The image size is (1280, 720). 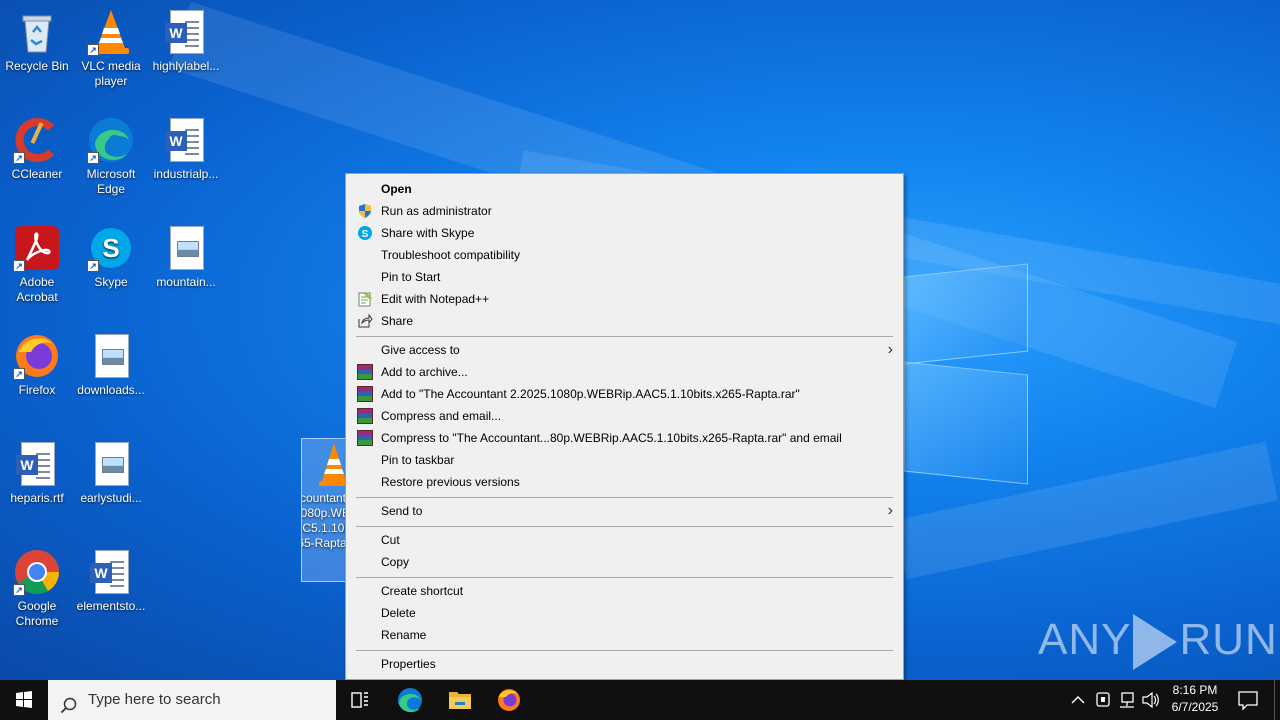 What do you see at coordinates (624, 255) in the screenshot?
I see `menu-item-troubleshoot-compatibility: Troubleshoot compatibility` at bounding box center [624, 255].